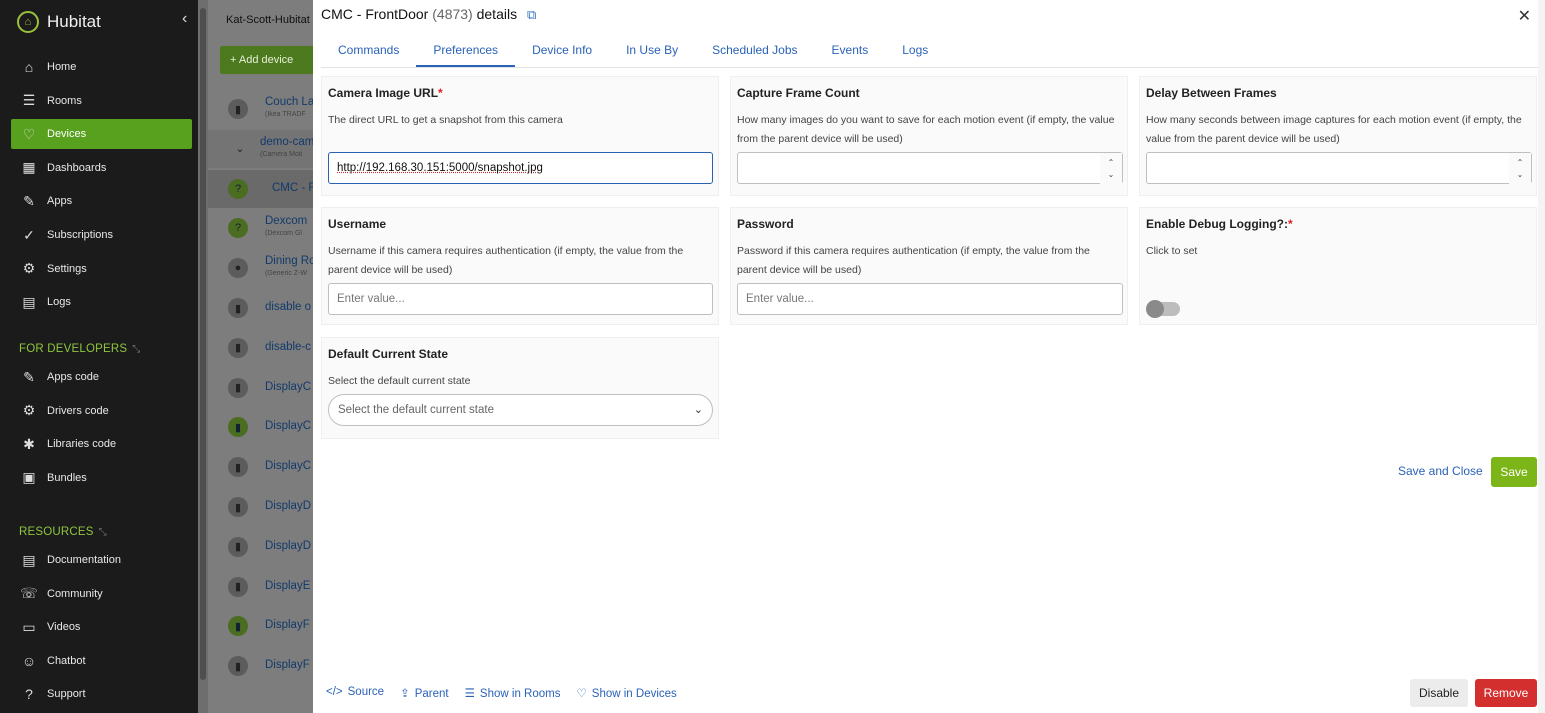  I want to click on device-list-item: ? CMC - F, so click(260, 188).